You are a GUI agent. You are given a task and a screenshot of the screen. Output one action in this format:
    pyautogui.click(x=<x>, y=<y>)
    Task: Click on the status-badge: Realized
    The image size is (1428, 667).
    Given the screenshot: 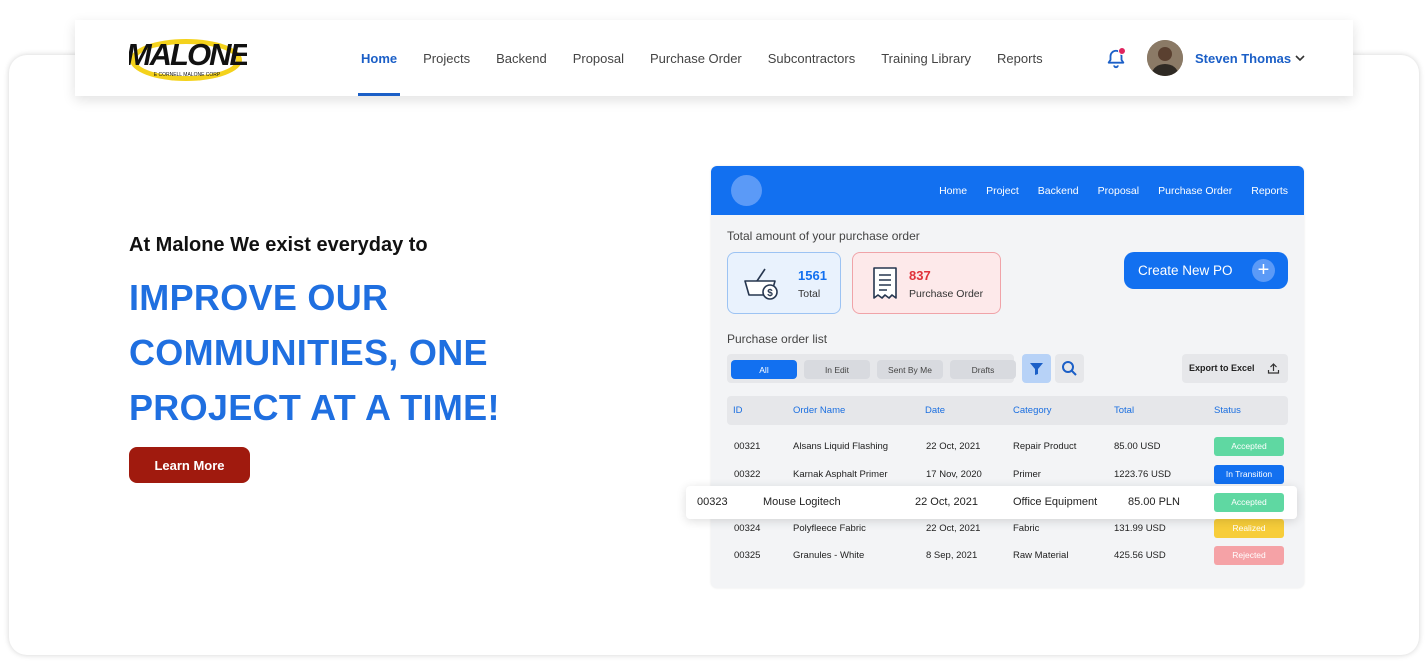 What is the action you would take?
    pyautogui.click(x=1249, y=528)
    